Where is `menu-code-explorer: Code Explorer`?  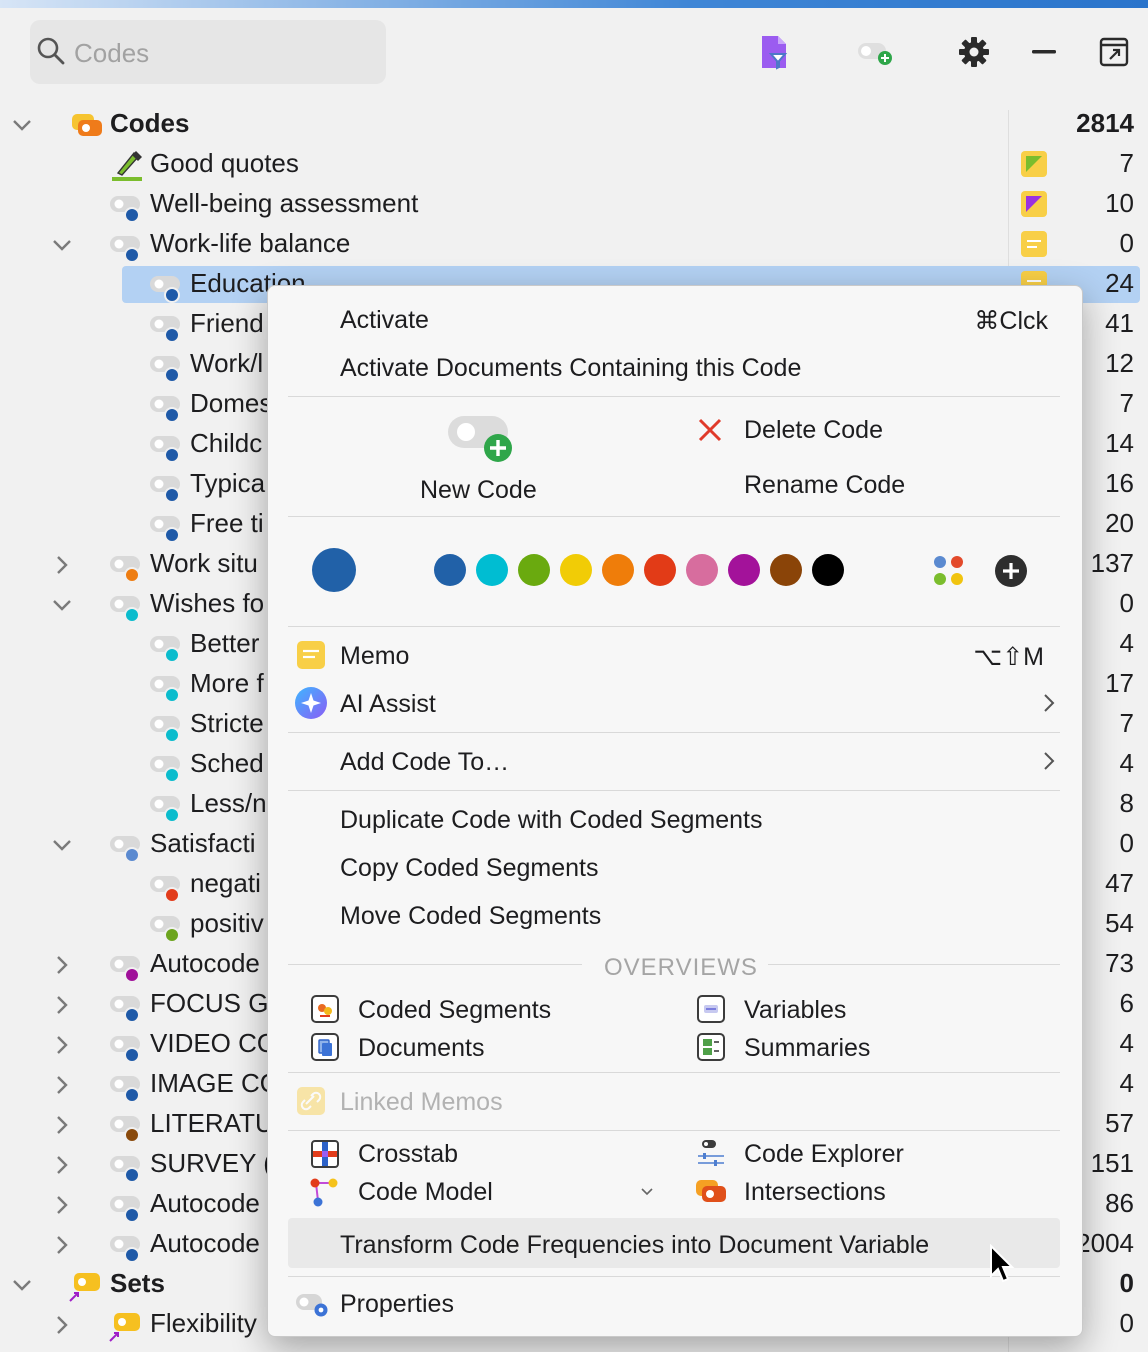 menu-code-explorer: Code Explorer is located at coordinates (824, 1154).